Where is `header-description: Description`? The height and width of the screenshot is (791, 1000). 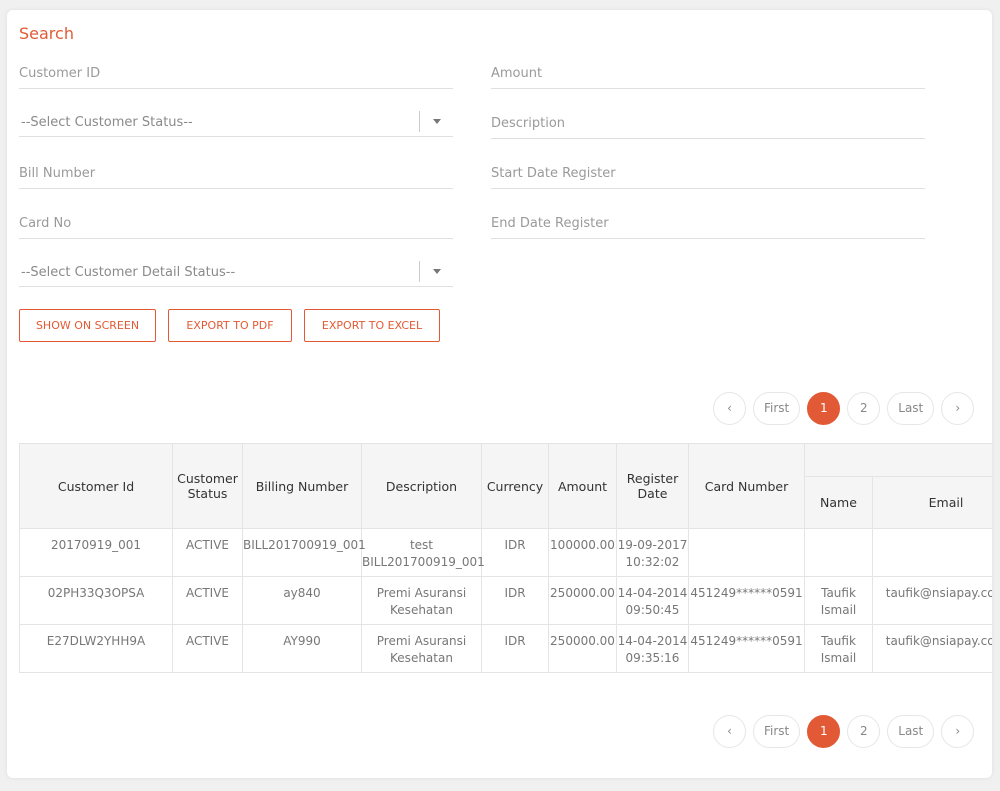 header-description: Description is located at coordinates (421, 486).